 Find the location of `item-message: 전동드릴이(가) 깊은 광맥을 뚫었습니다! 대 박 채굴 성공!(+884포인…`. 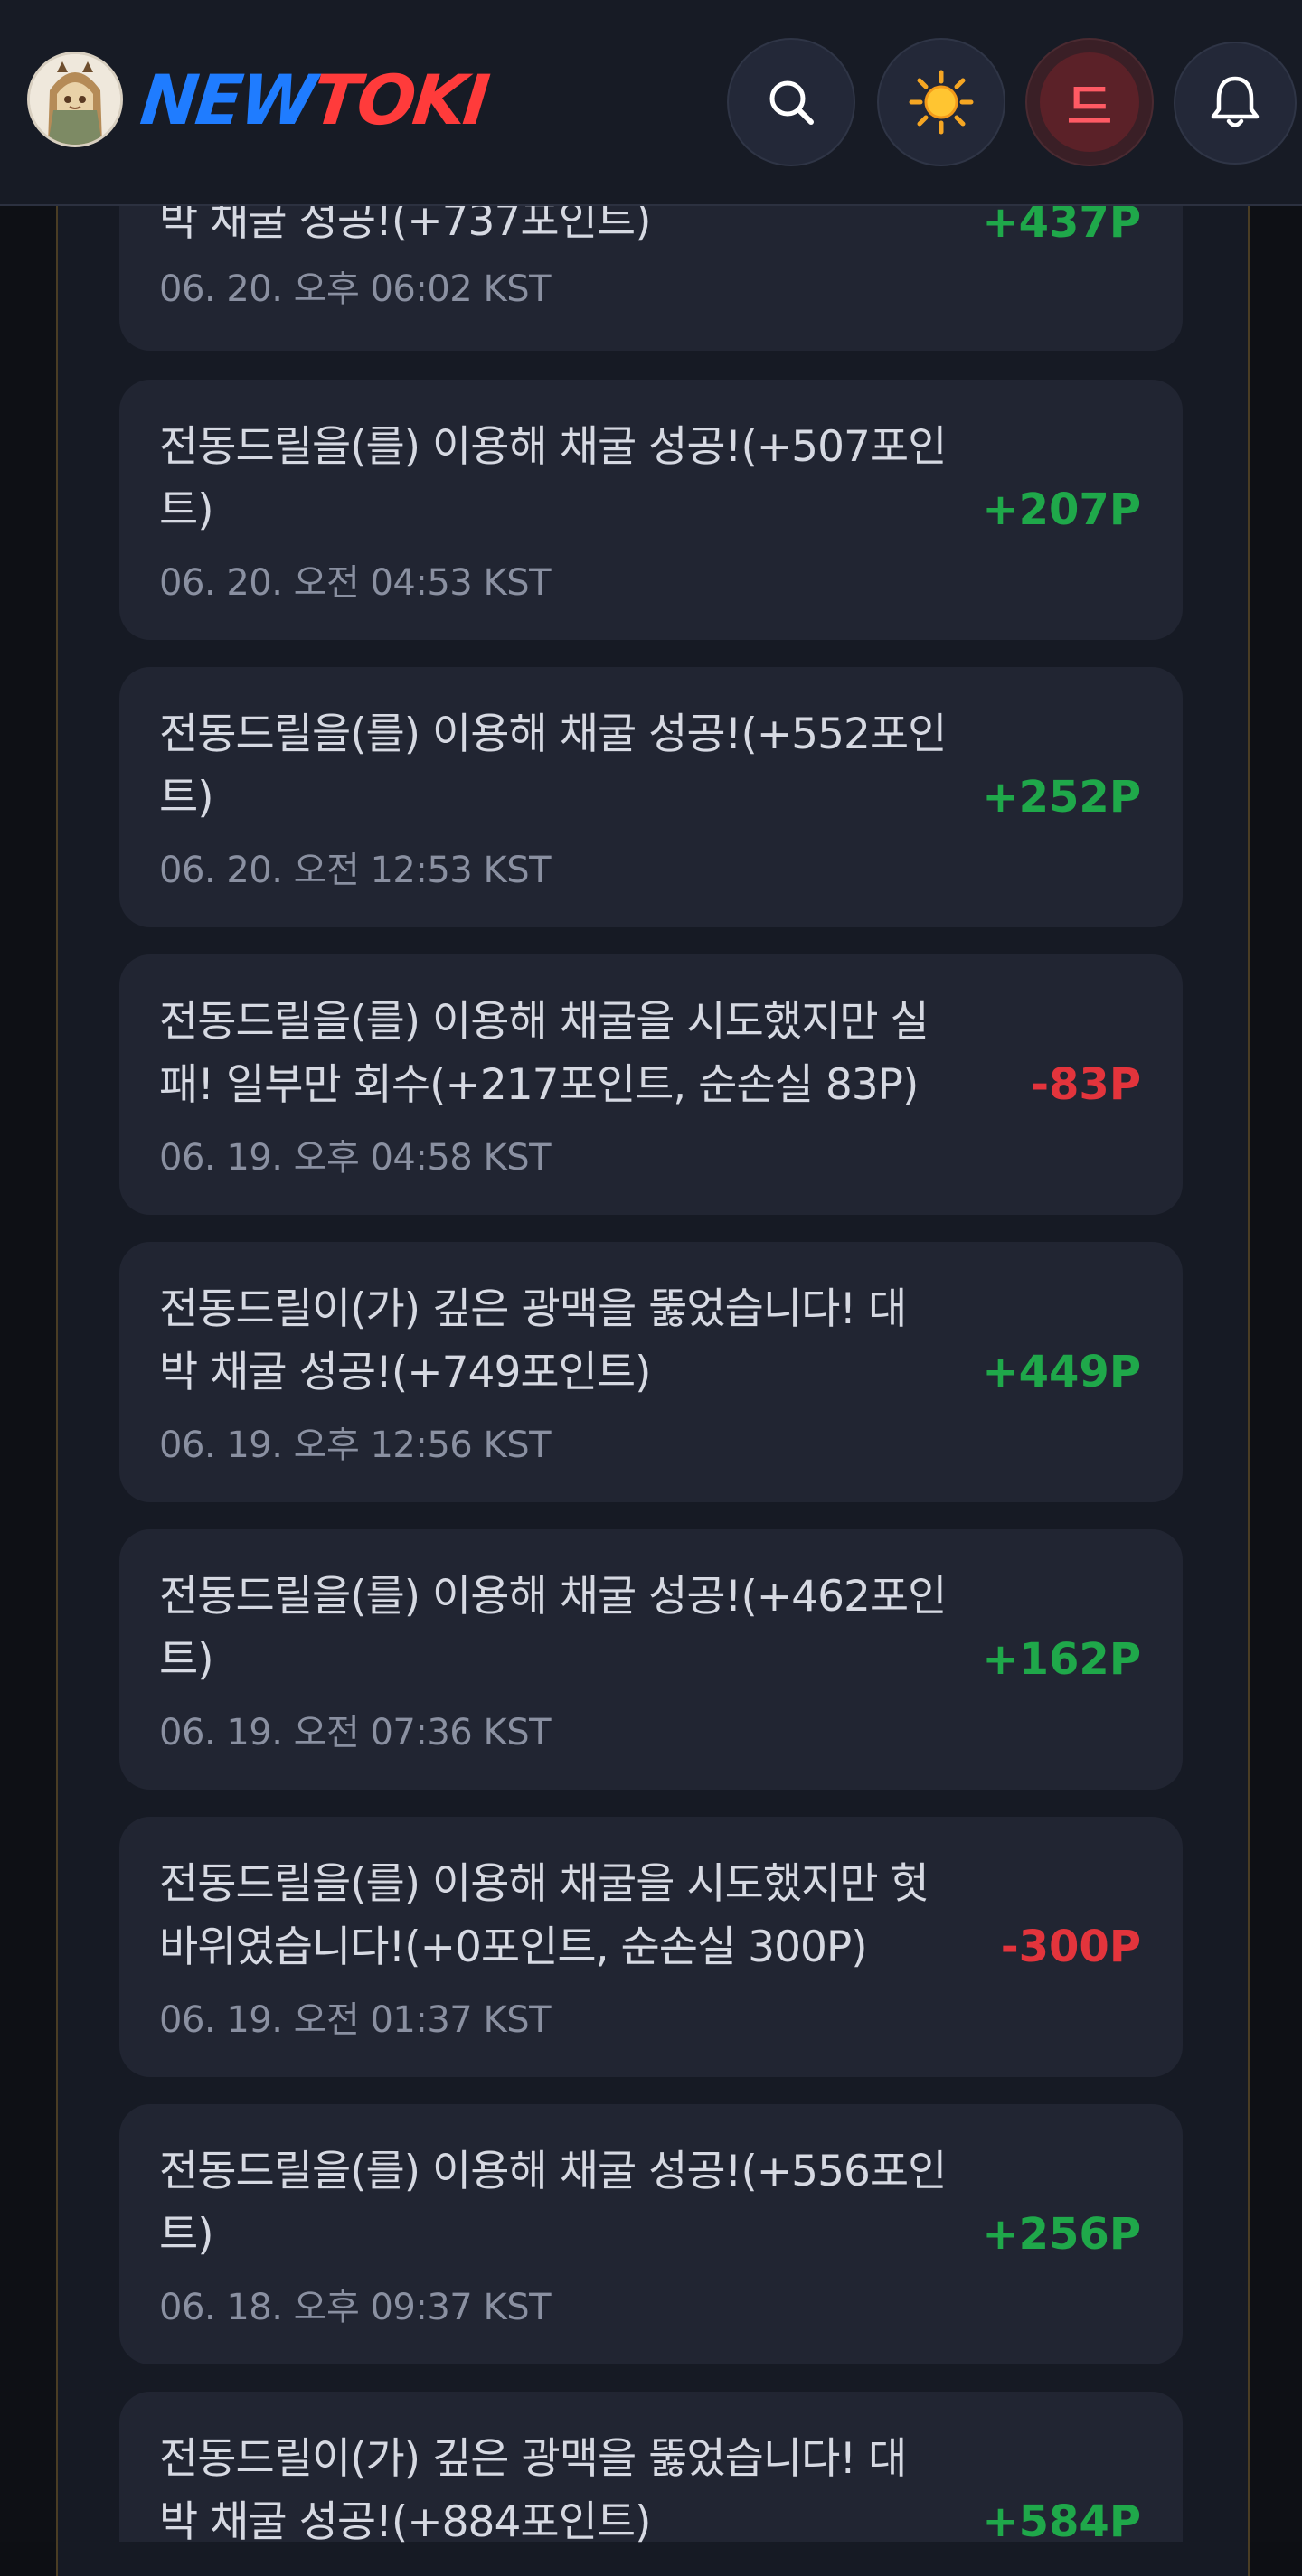

item-message: 전동드릴이(가) 깊은 광맥을 뚫었습니다! 대 박 채굴 성공!(+884포인… is located at coordinates (624, 2491).